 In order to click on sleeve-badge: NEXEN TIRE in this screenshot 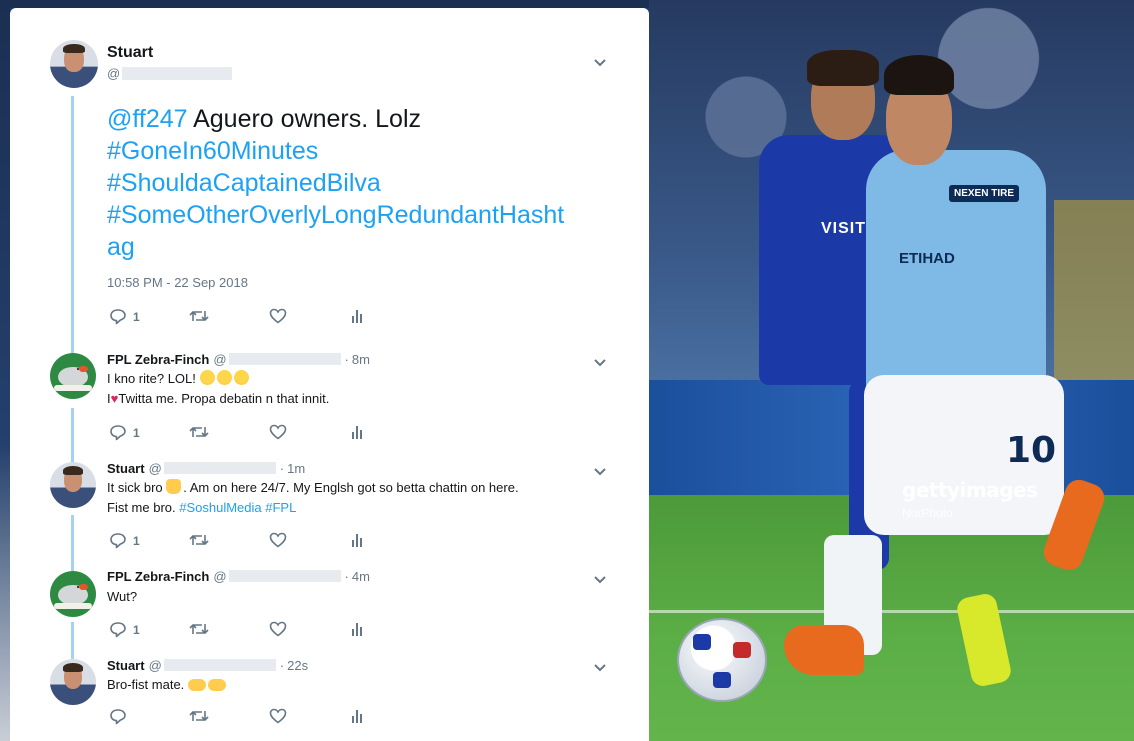, I will do `click(984, 193)`.